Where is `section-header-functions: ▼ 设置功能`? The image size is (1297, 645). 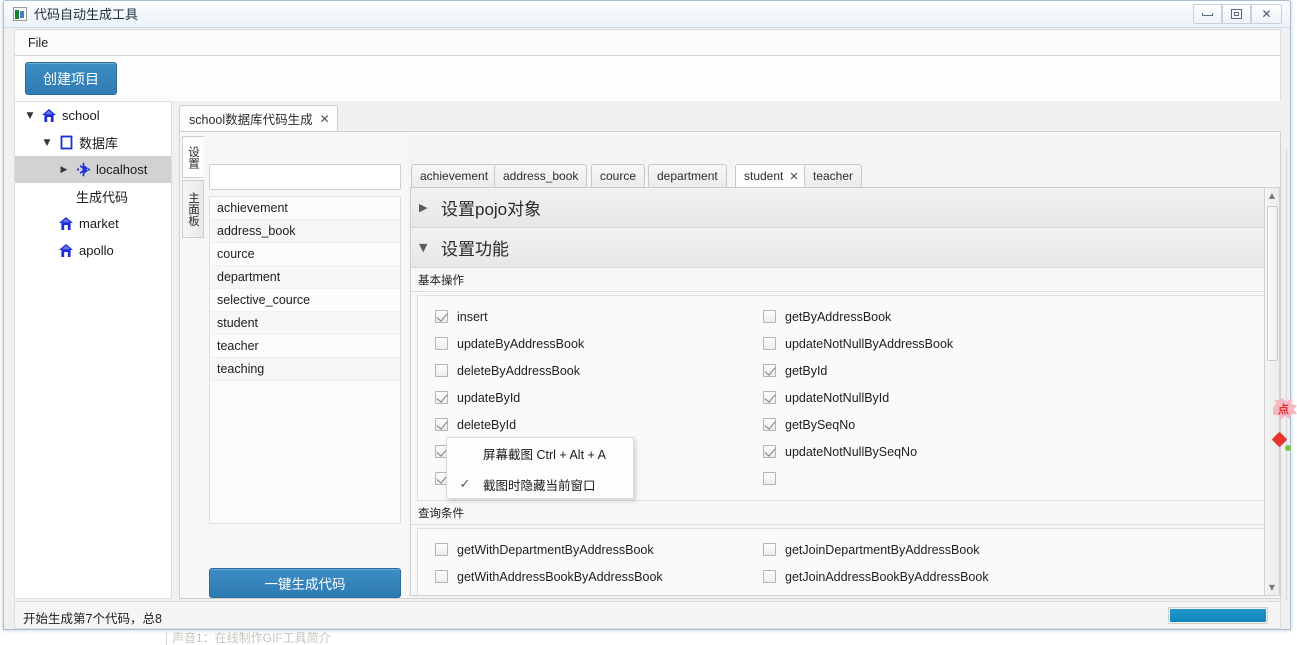
section-header-functions: ▼ 设置功能 is located at coordinates (844, 248).